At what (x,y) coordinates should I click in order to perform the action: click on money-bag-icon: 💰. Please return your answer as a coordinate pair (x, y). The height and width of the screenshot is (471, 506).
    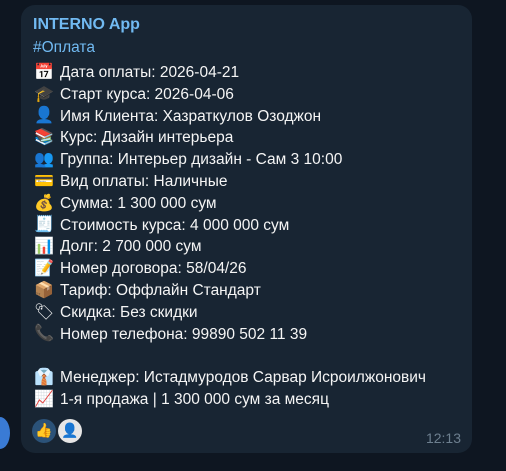
    Looking at the image, I should click on (44, 203).